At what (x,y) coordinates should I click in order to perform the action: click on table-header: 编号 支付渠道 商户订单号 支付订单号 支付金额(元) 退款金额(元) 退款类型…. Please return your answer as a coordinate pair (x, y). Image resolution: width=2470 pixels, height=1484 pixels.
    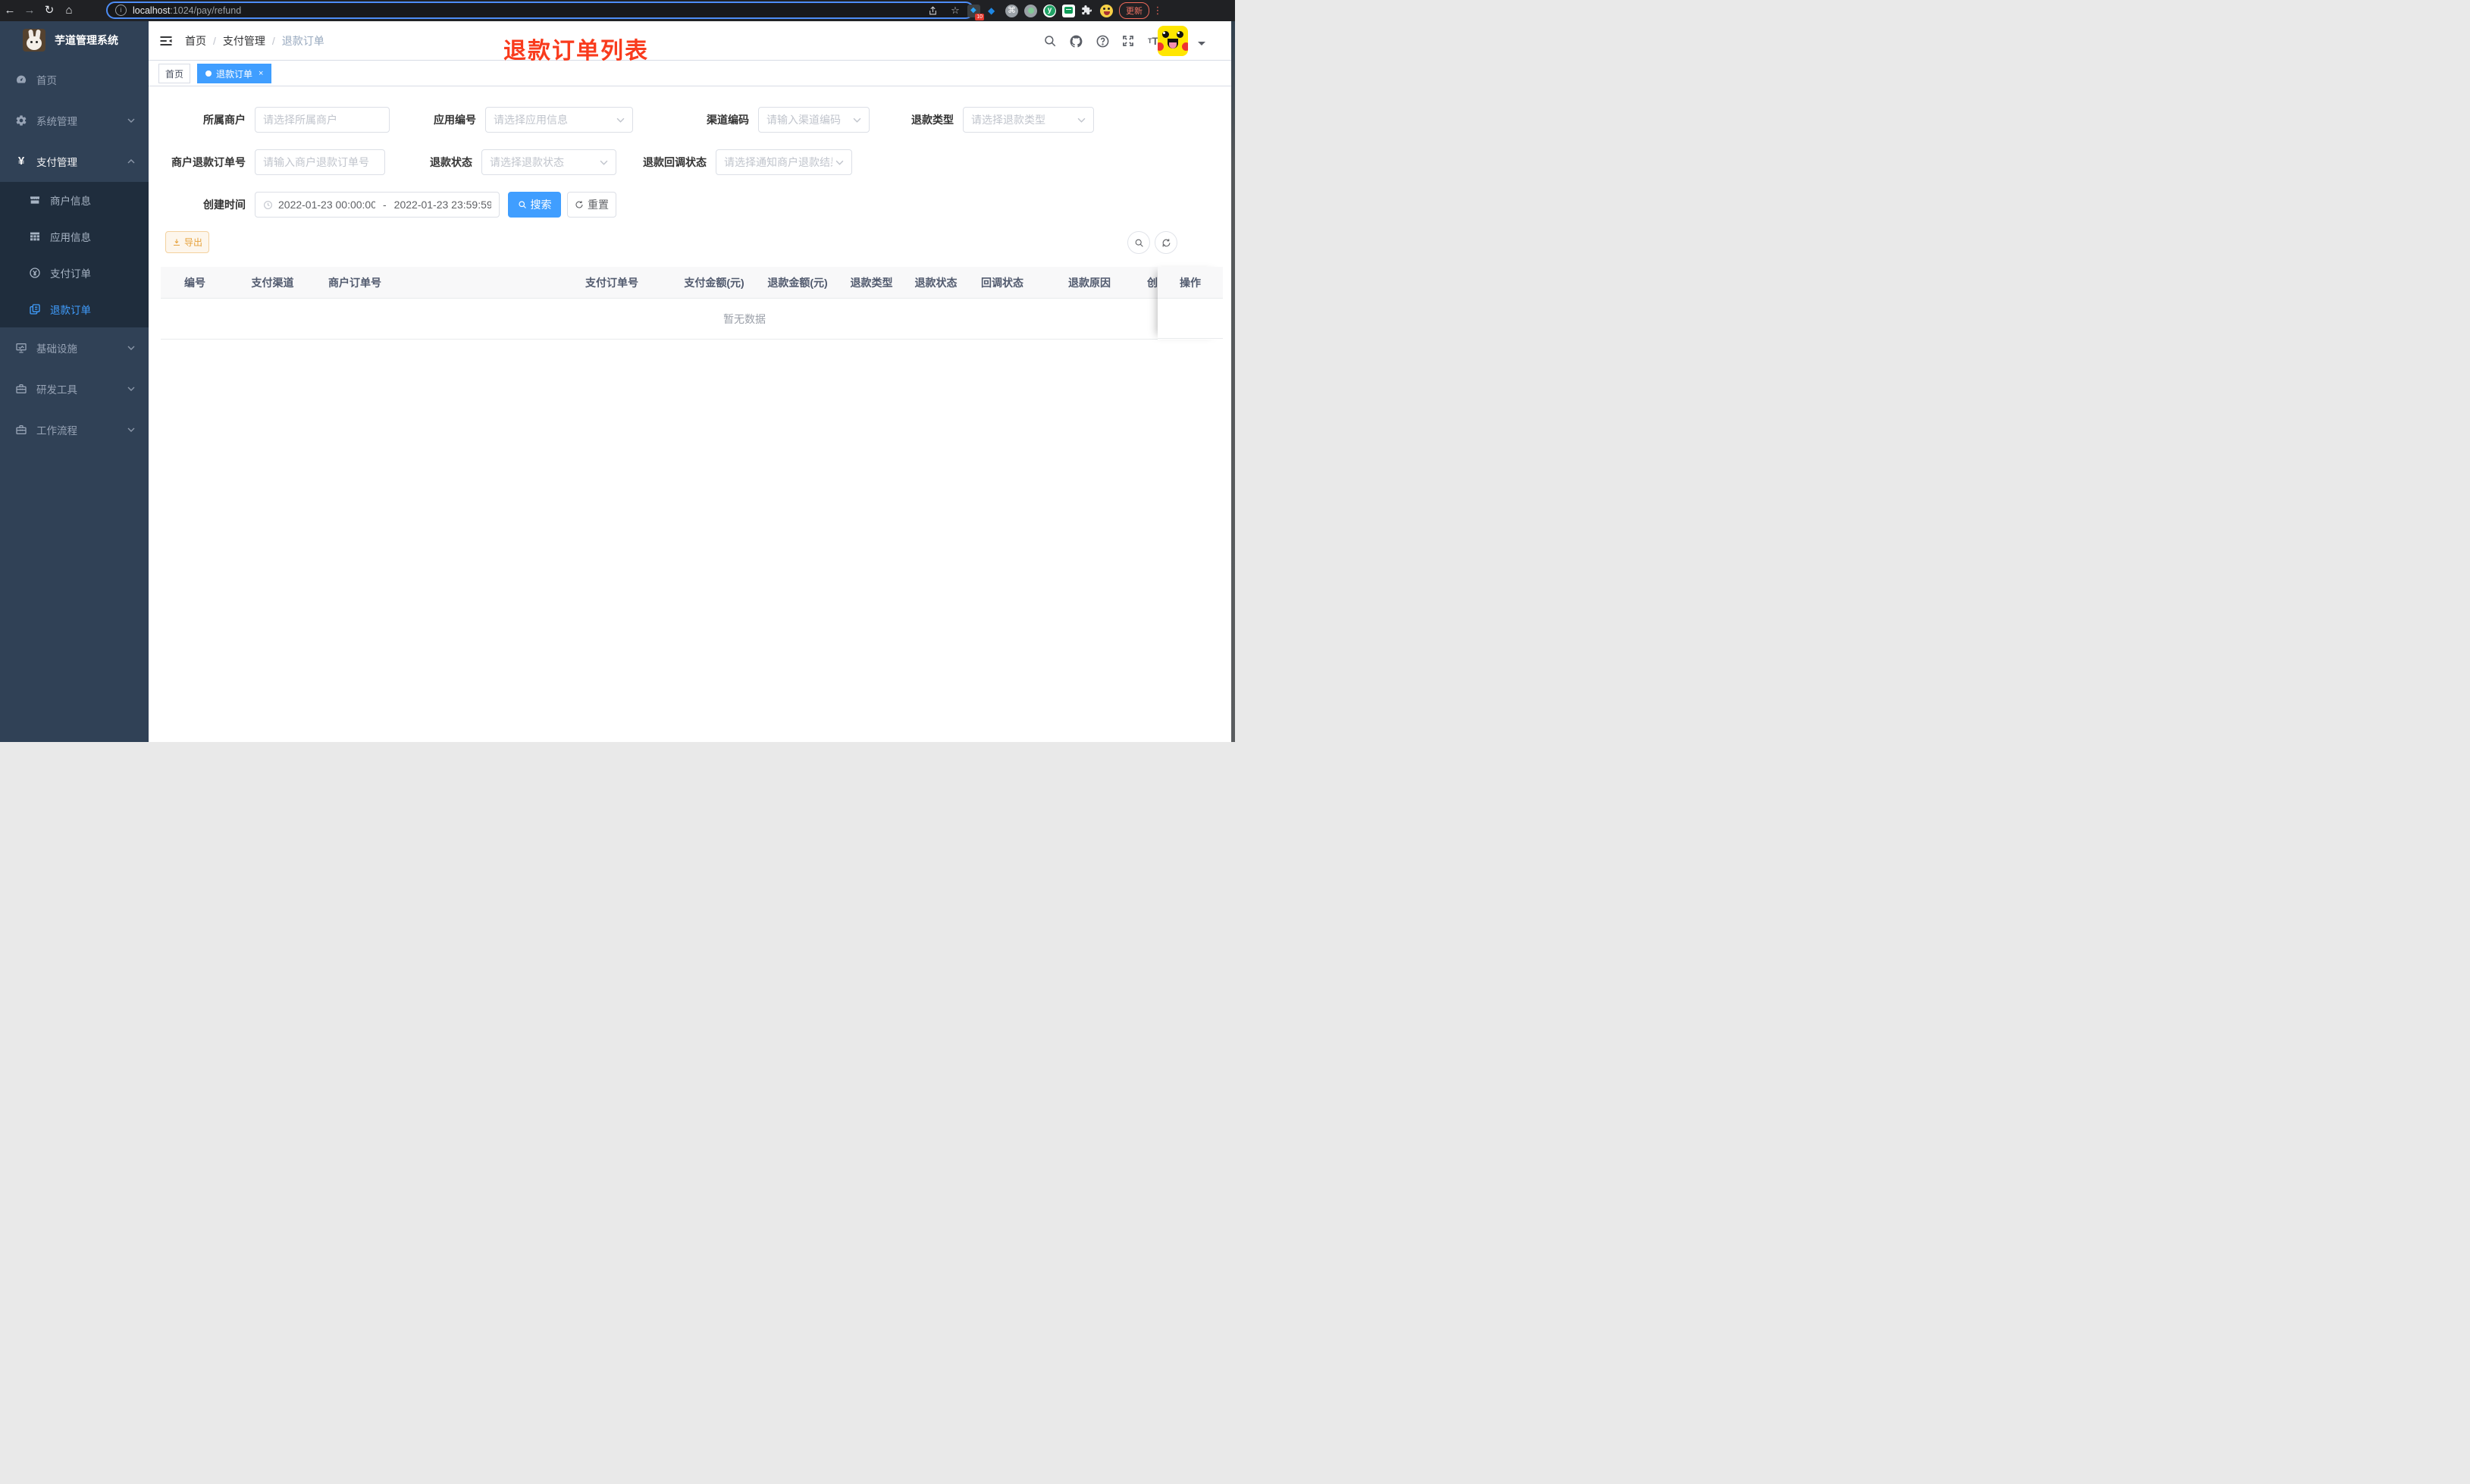
    Looking at the image, I should click on (659, 283).